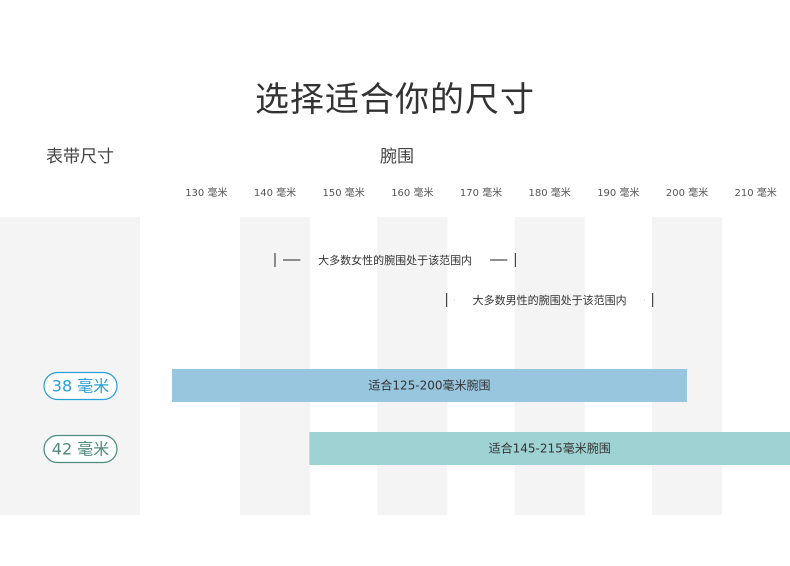 The height and width of the screenshot is (566, 790). What do you see at coordinates (687, 192) in the screenshot?
I see `tick-label-200: 200 毫米` at bounding box center [687, 192].